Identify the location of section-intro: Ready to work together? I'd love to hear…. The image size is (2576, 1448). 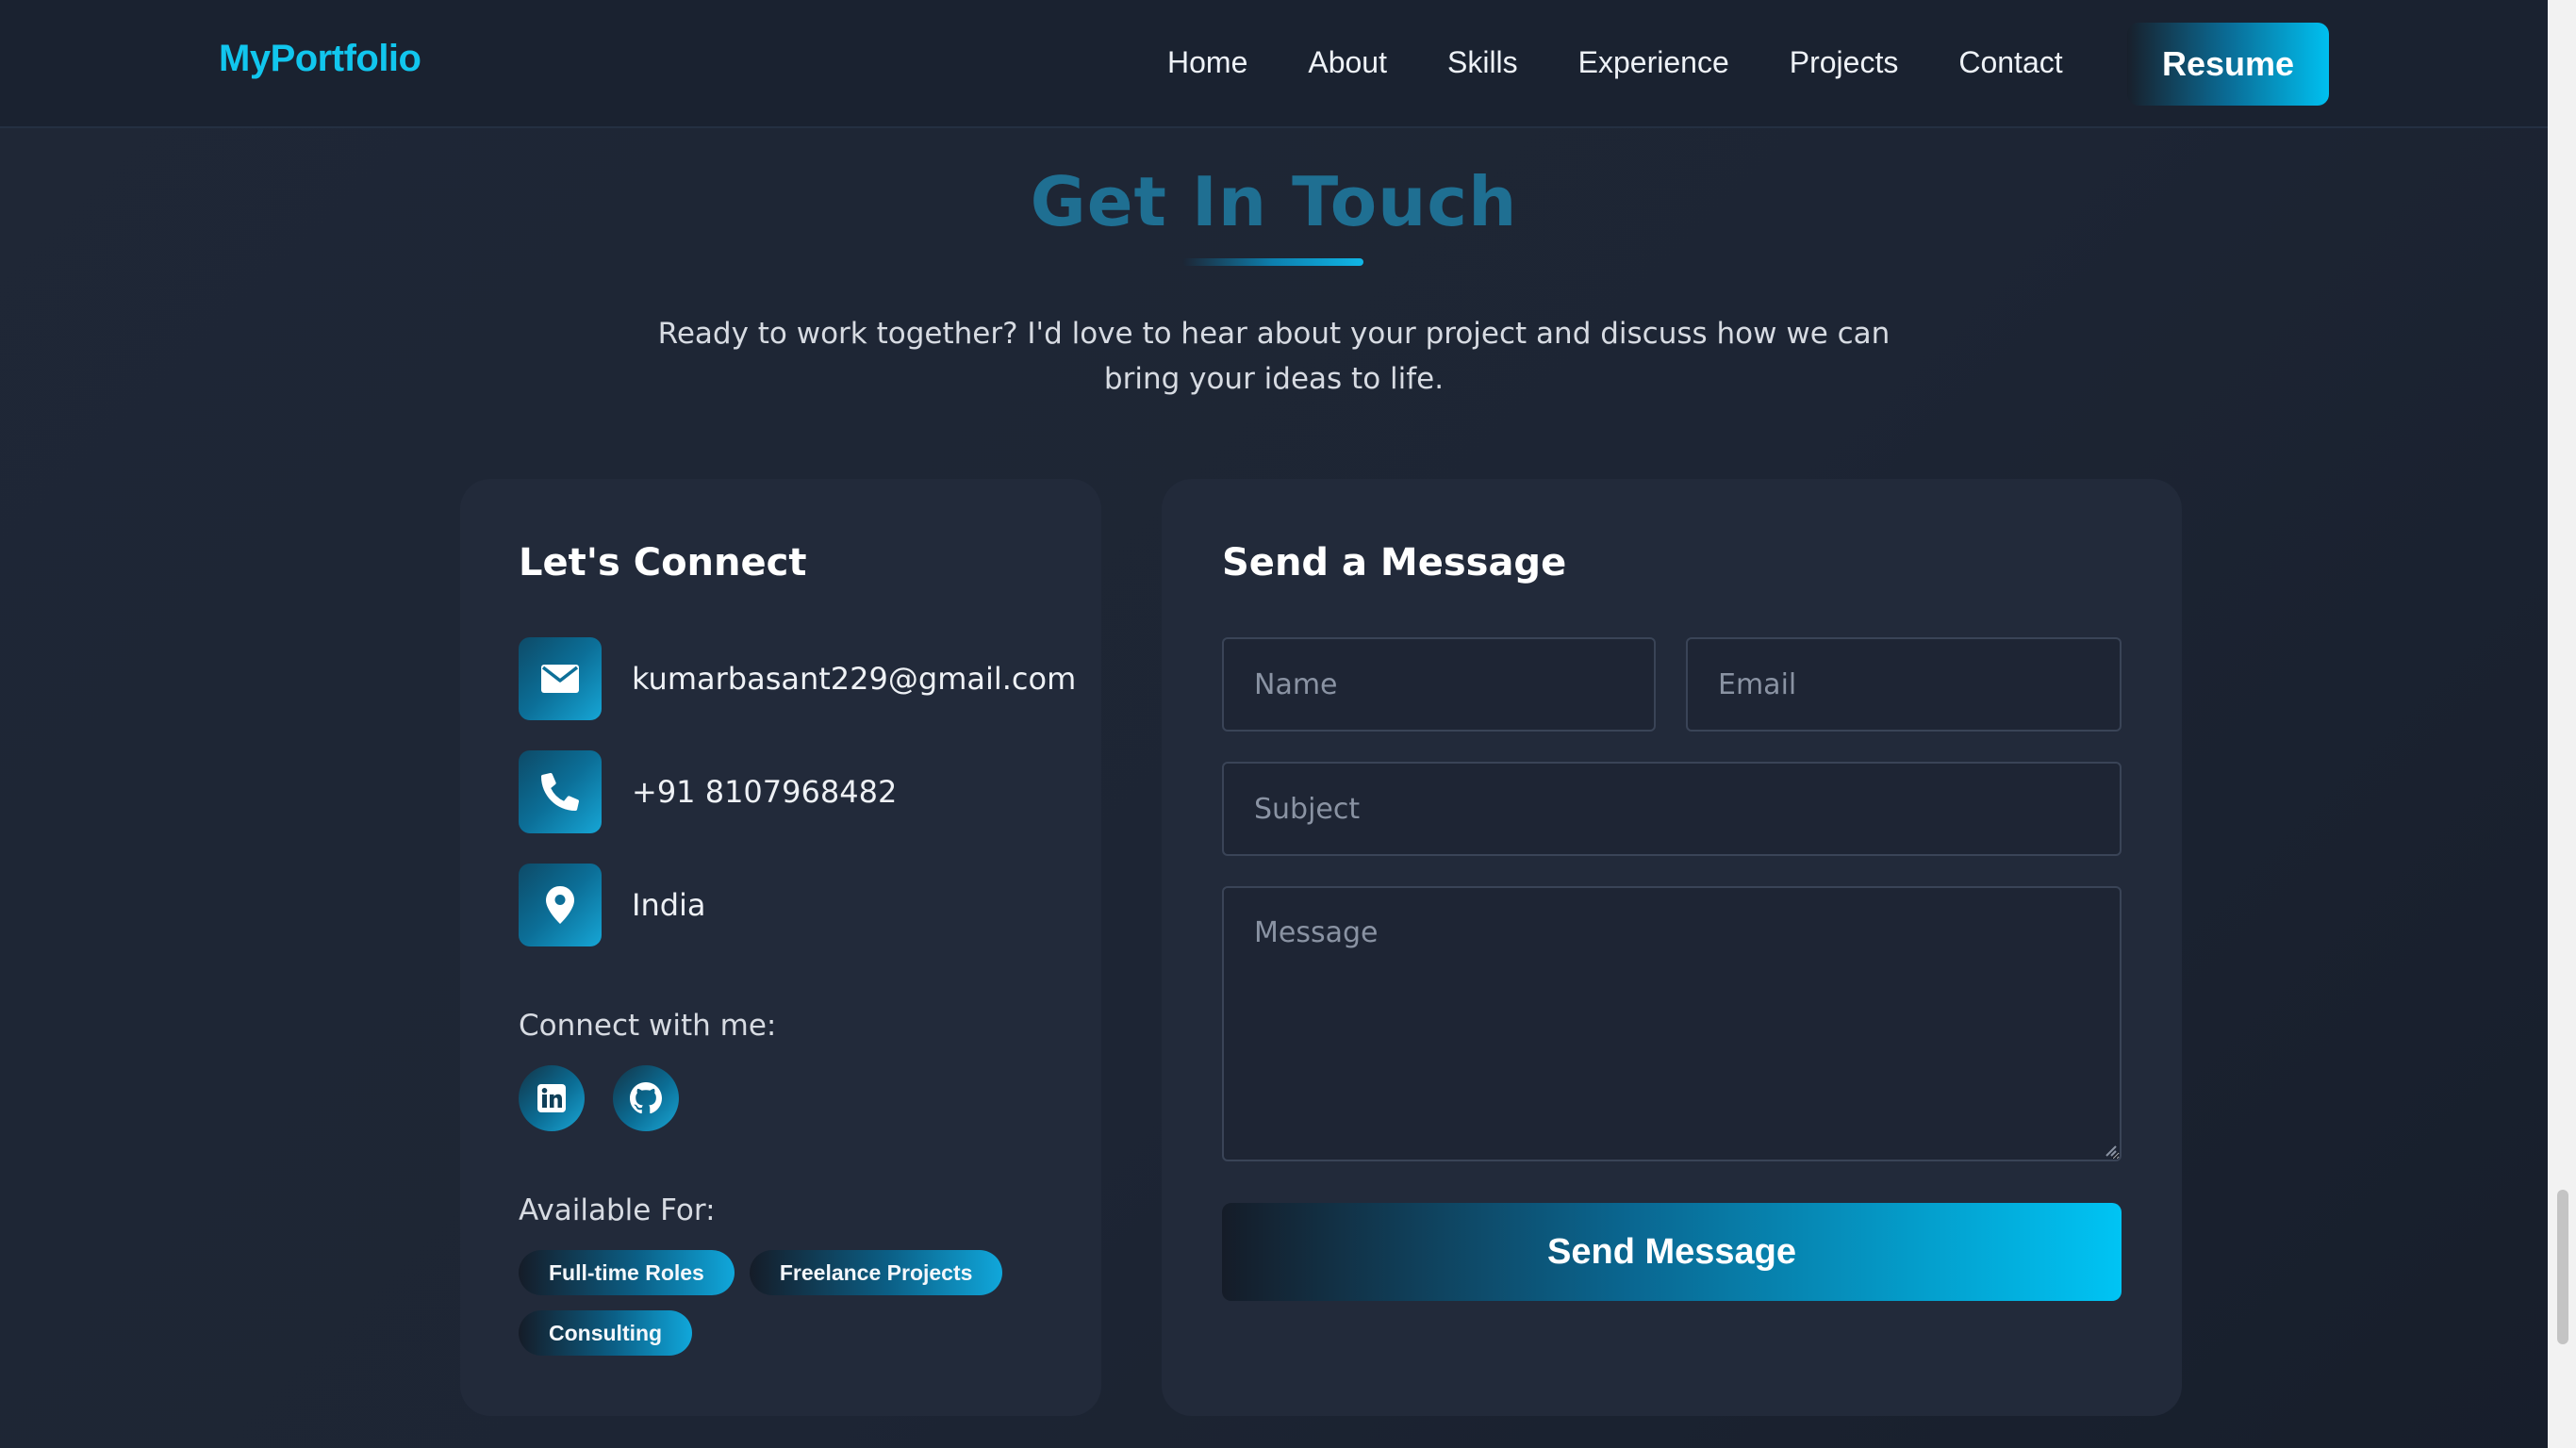
(1274, 356).